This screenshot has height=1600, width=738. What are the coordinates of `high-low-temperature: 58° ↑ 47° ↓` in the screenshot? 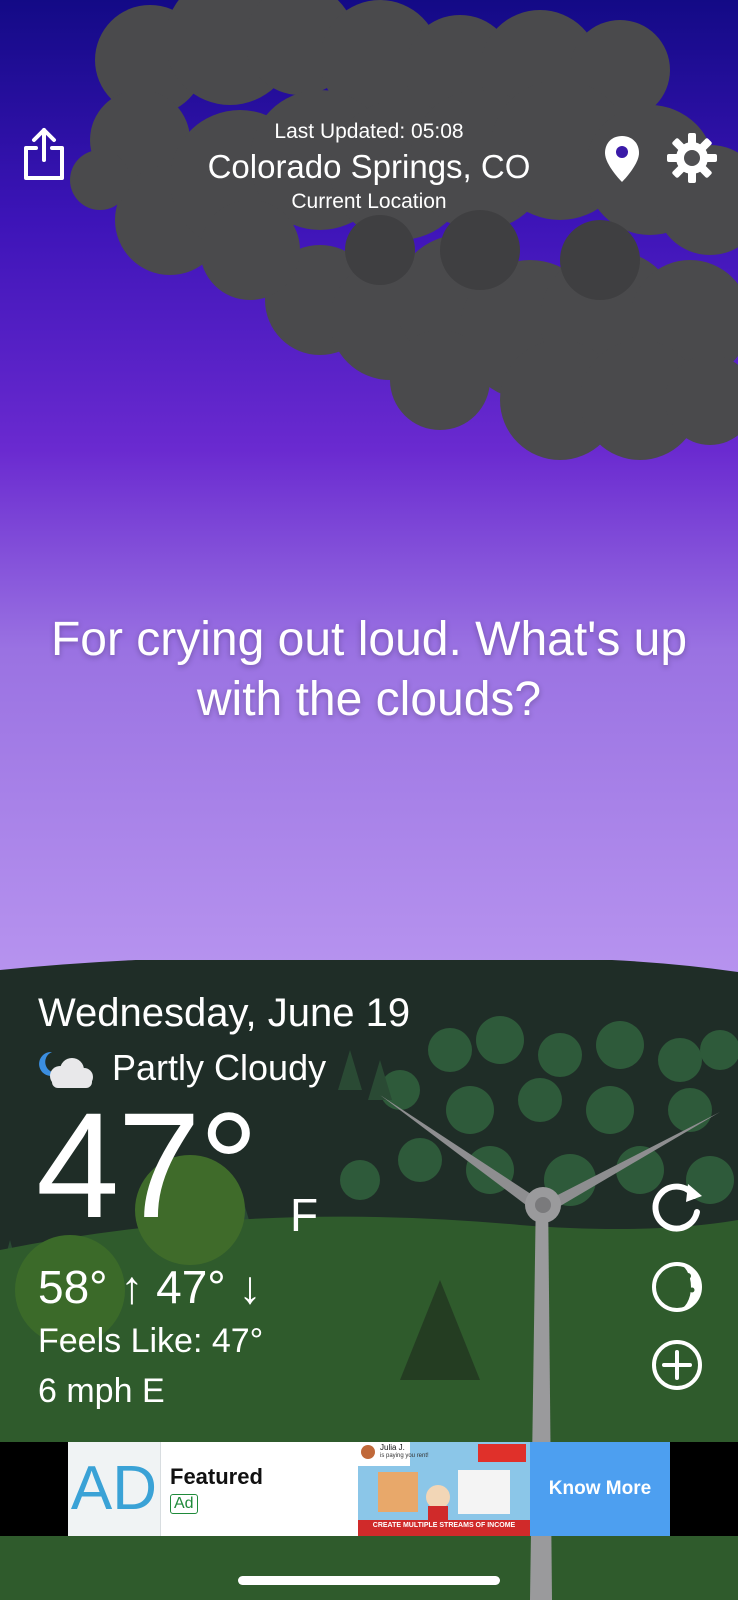 It's located at (150, 1287).